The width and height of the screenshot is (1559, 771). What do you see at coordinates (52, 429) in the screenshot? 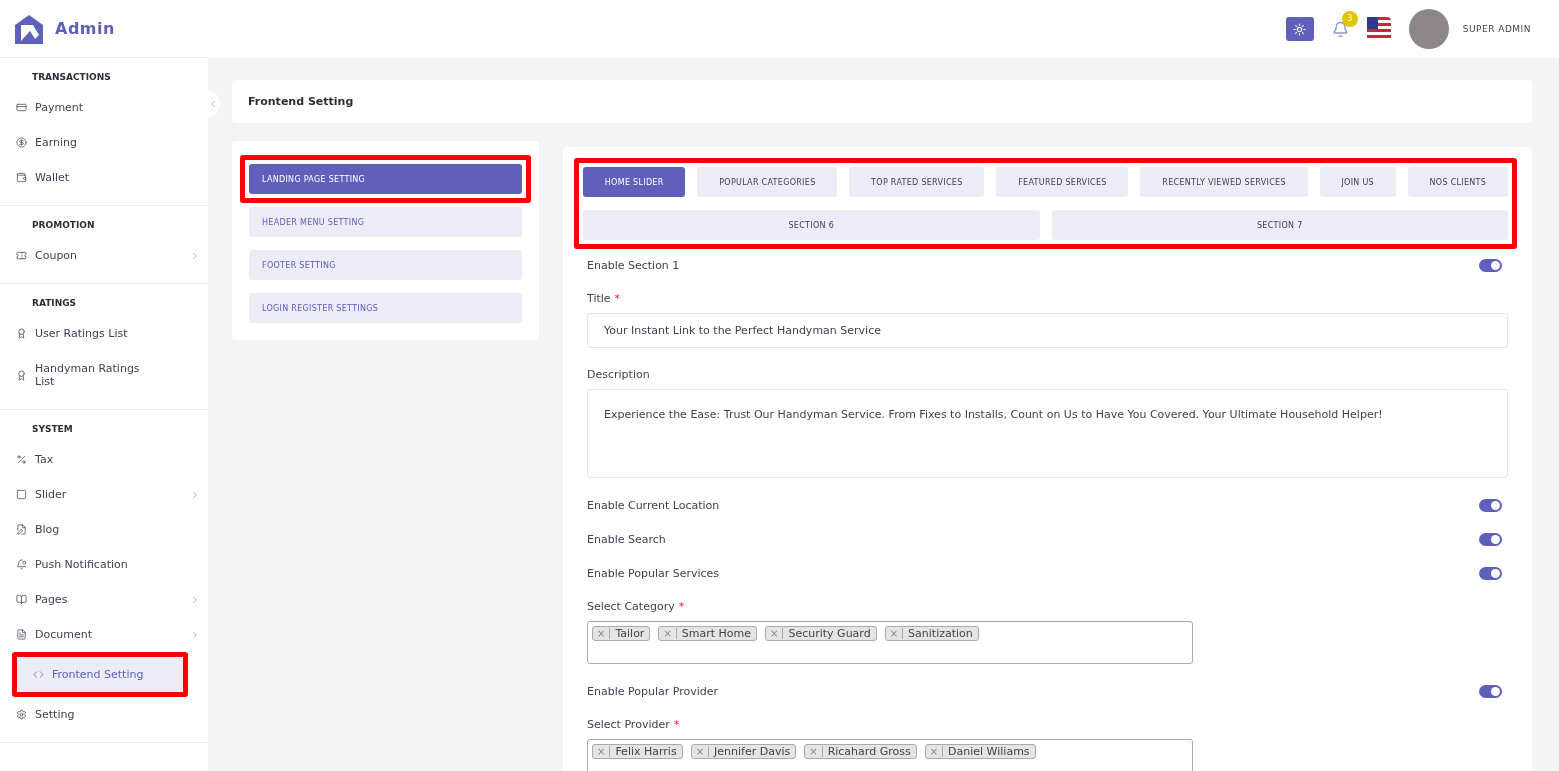
I see `section-title: SYSTEM` at bounding box center [52, 429].